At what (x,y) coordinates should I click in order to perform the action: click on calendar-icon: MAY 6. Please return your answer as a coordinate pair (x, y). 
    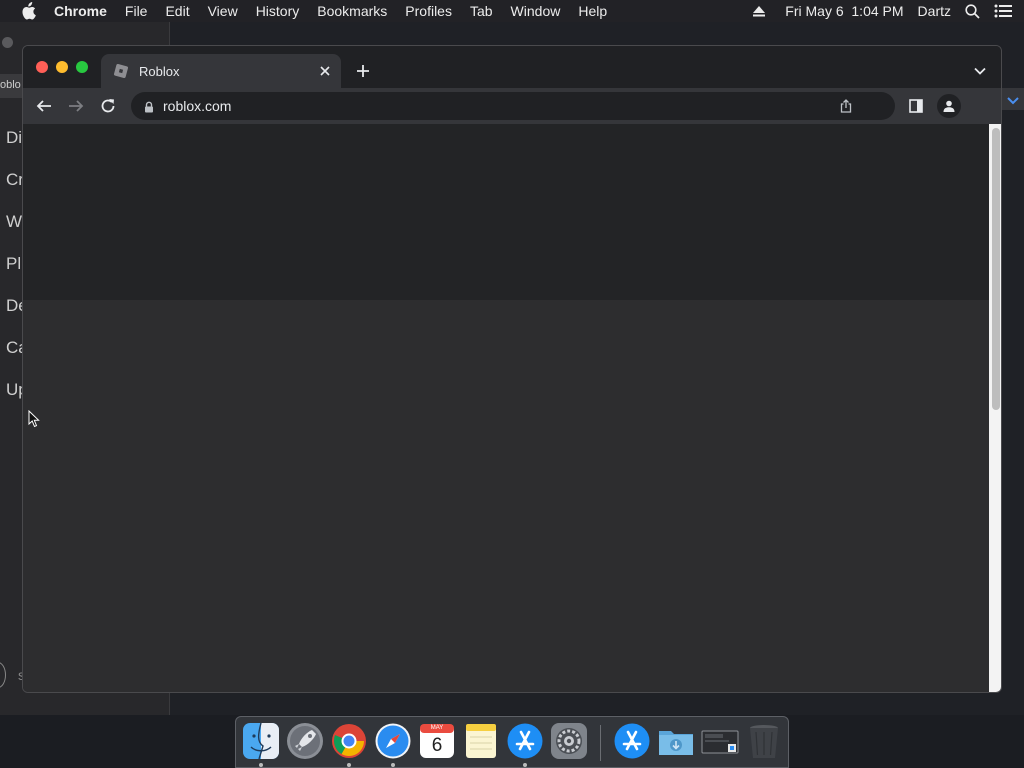
    Looking at the image, I should click on (437, 741).